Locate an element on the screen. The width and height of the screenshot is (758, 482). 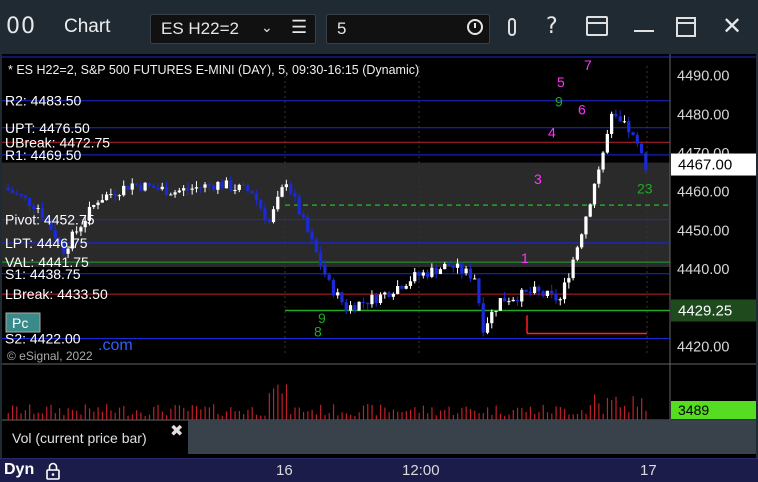
layout-icon is located at coordinates (597, 26).